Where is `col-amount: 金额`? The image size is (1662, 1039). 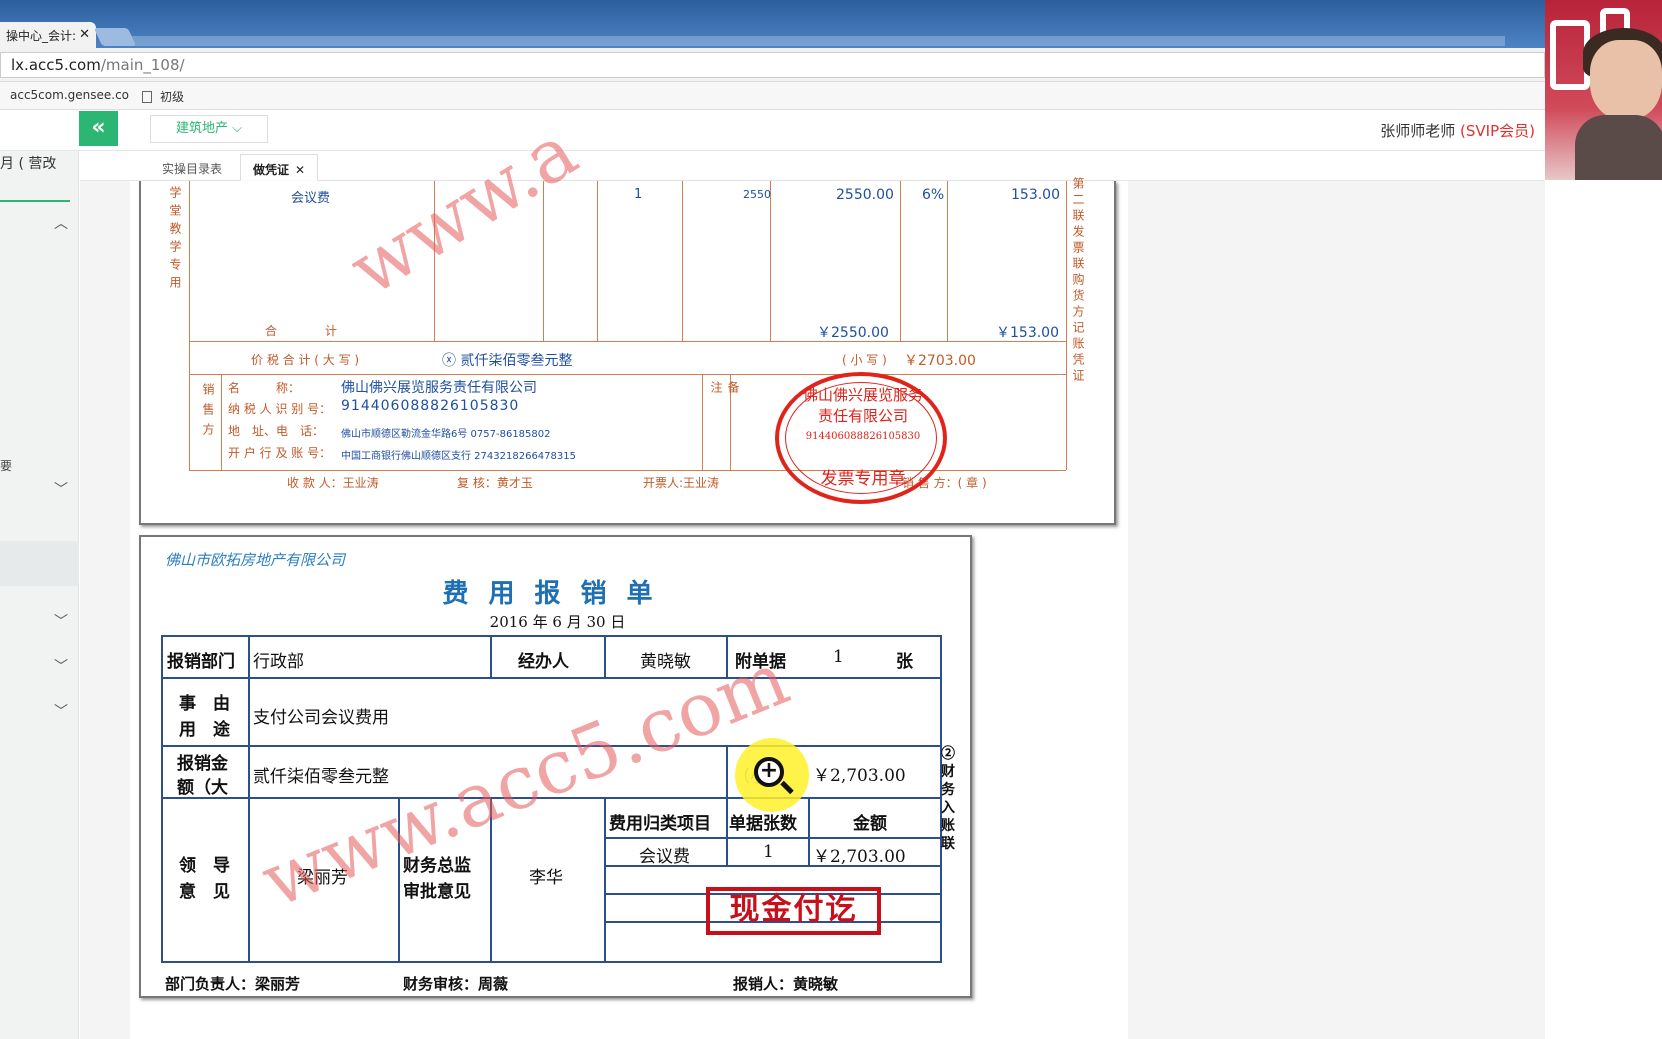
col-amount: 金额 is located at coordinates (870, 824).